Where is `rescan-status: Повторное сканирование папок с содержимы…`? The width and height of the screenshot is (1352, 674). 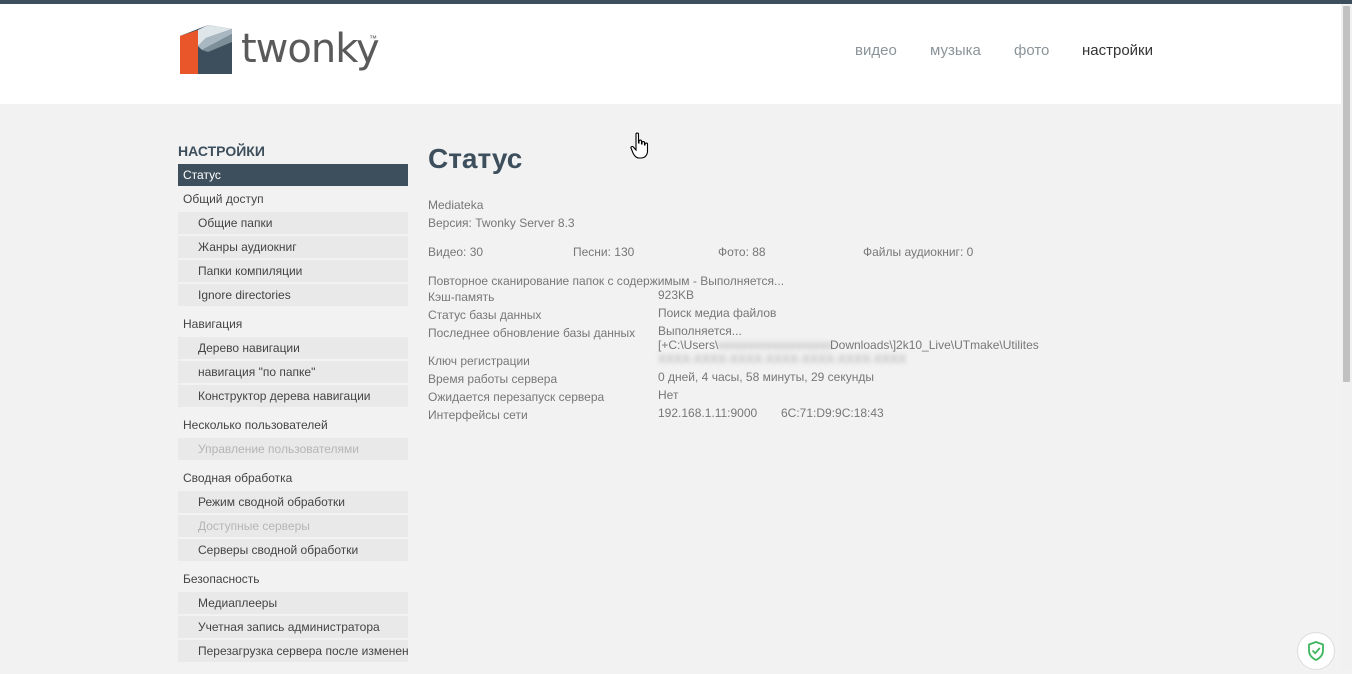
rescan-status: Повторное сканирование папок с содержимы… is located at coordinates (606, 281).